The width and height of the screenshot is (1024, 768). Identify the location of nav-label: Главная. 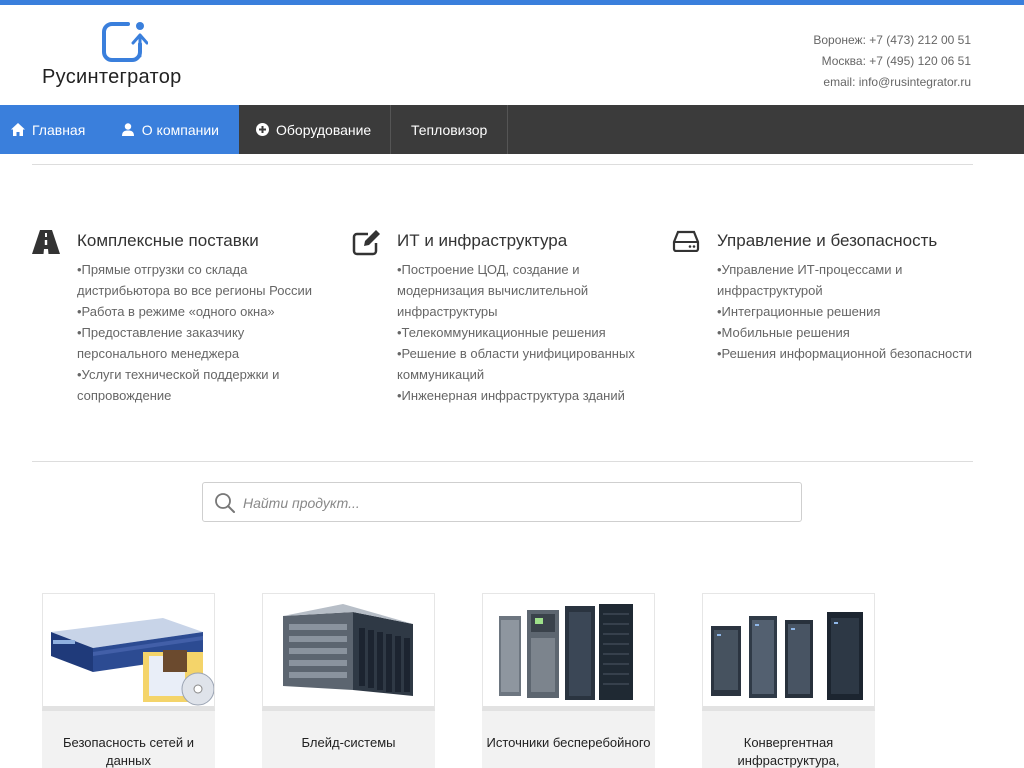
(59, 129).